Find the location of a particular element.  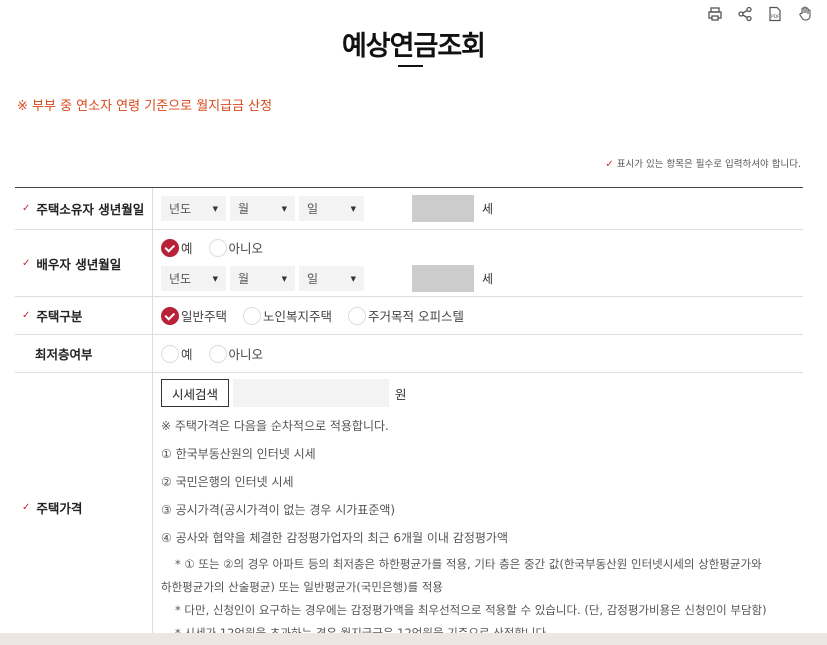

owner-age-output is located at coordinates (443, 208).